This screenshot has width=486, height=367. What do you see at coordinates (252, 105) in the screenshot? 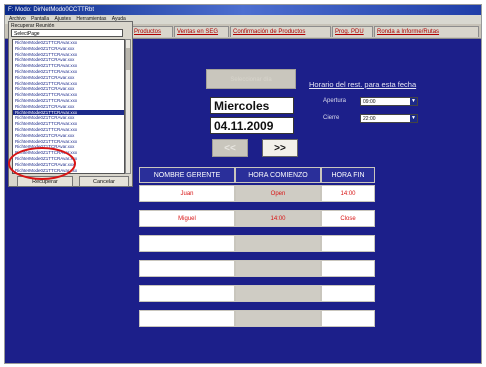
I see `day-name-field: Miercoles` at bounding box center [252, 105].